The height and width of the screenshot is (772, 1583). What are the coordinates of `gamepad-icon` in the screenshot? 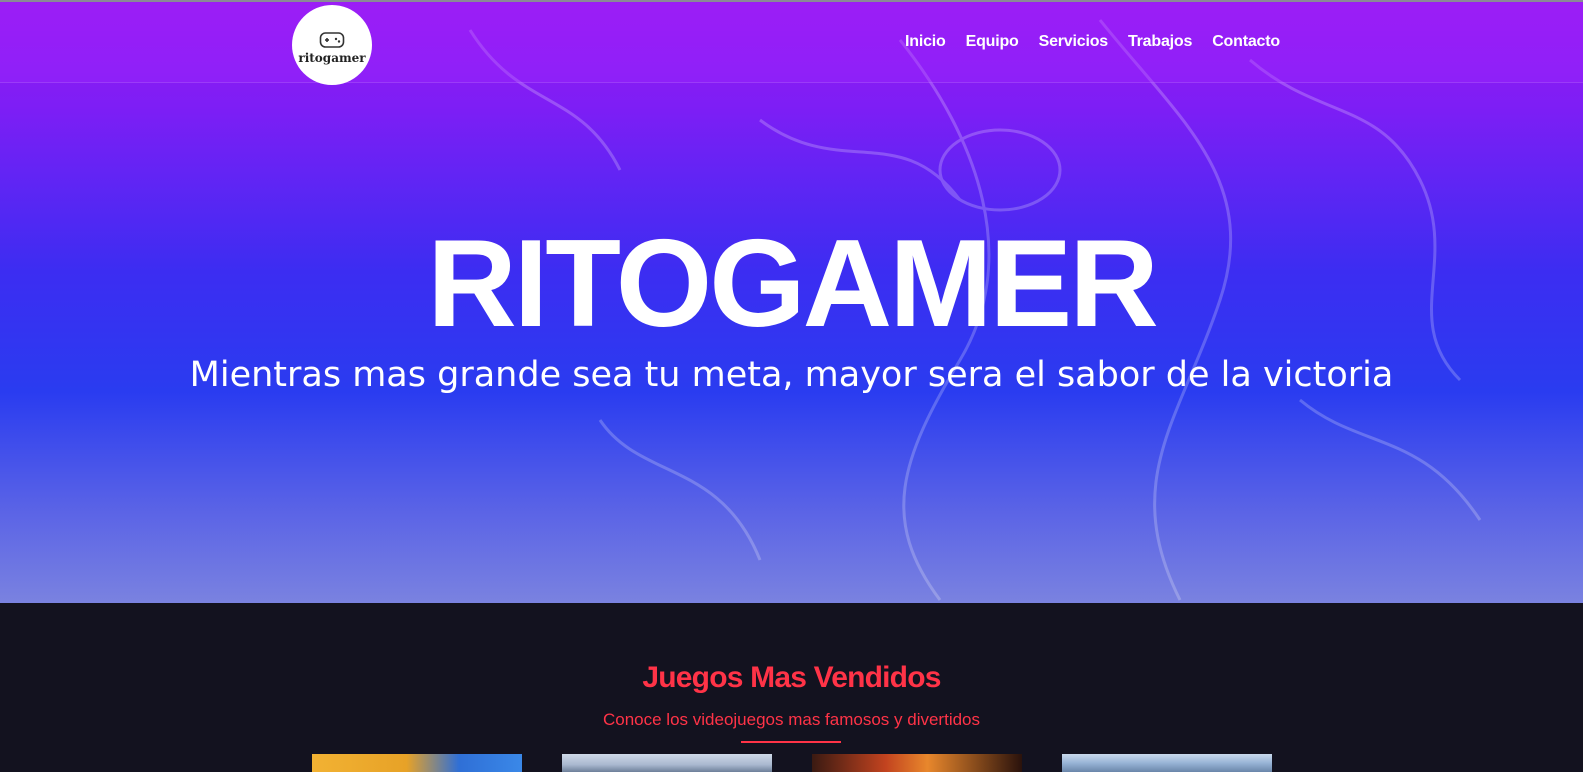 It's located at (332, 40).